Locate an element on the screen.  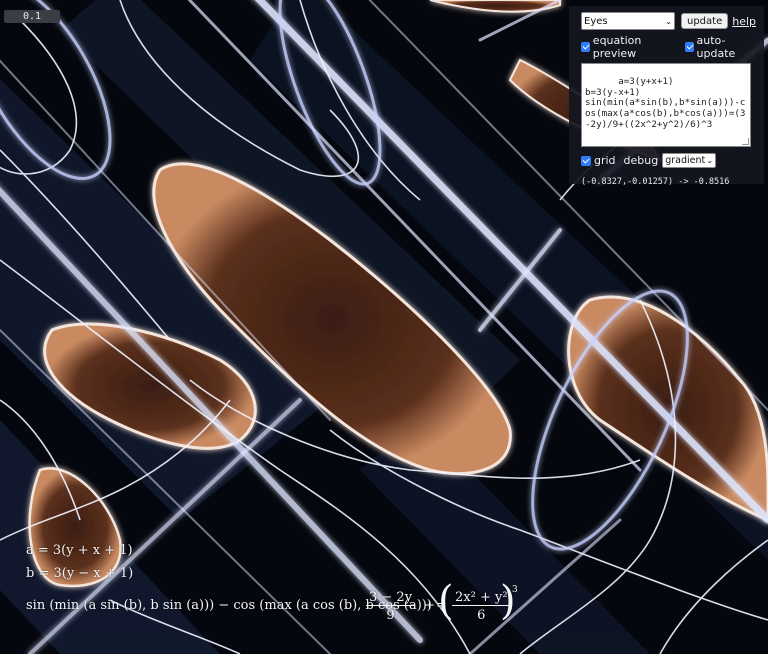
grid-debug-row: grid debug gradient ⌄ is located at coordinates (668, 160).